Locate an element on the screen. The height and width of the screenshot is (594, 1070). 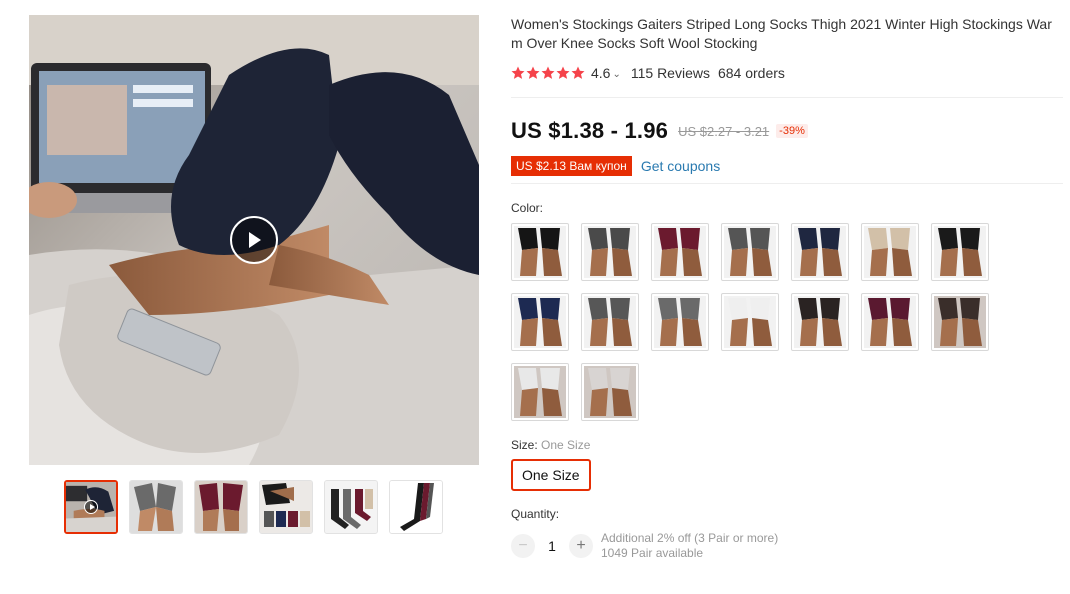
play-video-button is located at coordinates (254, 240).